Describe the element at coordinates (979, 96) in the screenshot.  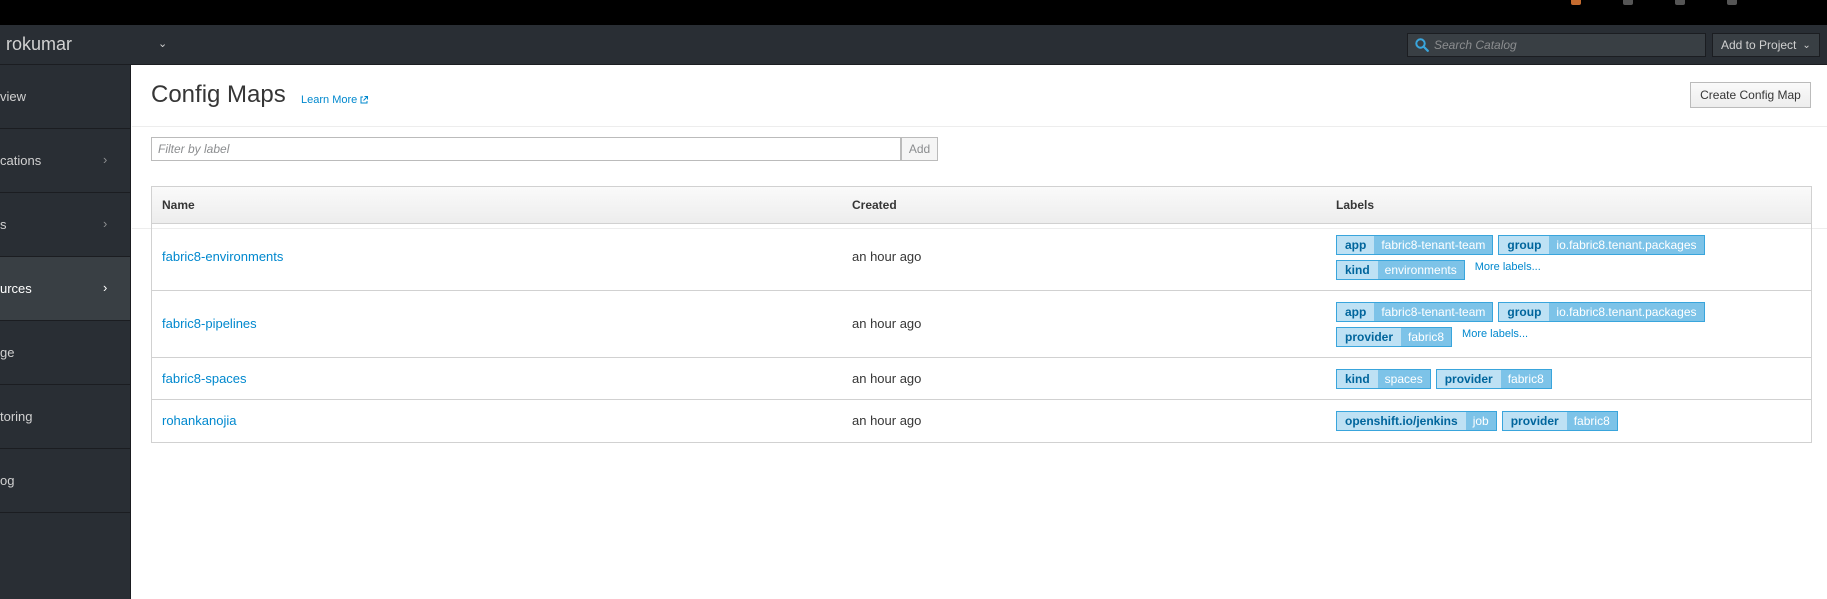
I see `page-header: Config Maps Learn More Create Config Map` at that location.